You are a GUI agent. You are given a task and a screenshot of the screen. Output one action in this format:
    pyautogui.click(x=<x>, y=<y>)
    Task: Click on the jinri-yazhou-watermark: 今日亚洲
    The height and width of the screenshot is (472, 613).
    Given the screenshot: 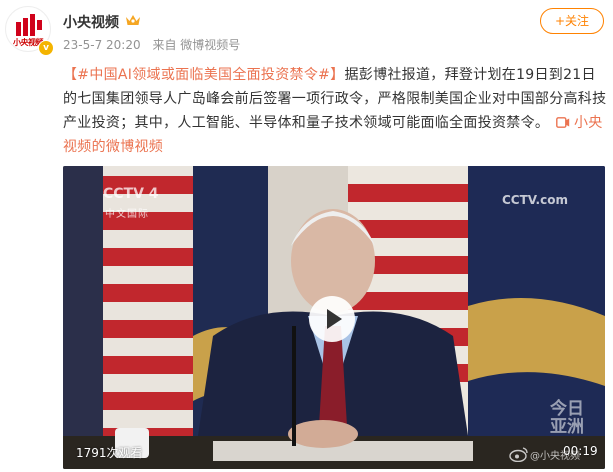 What is the action you would take?
    pyautogui.click(x=567, y=418)
    